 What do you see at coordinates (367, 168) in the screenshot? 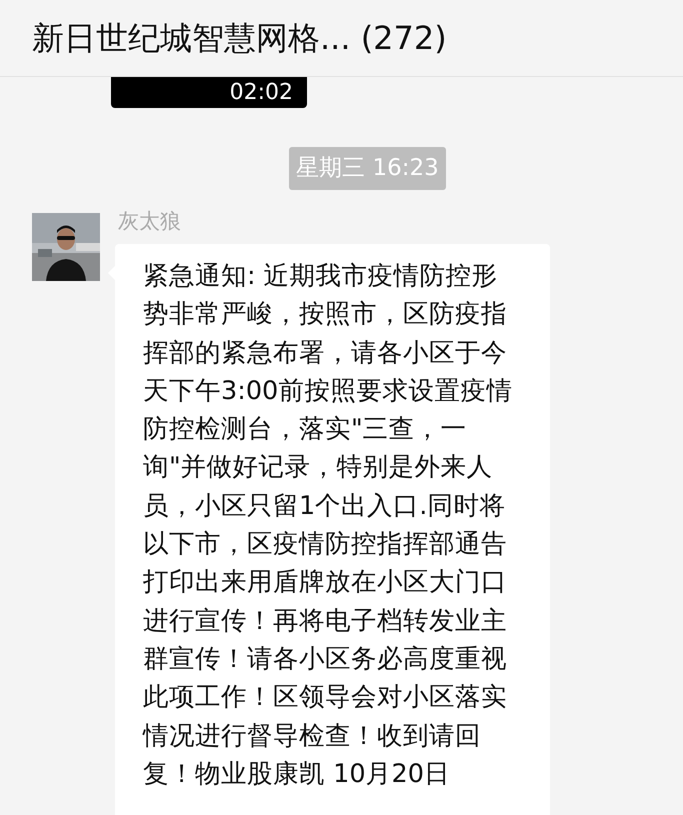
I see `timestamp: 星期三 16:23` at bounding box center [367, 168].